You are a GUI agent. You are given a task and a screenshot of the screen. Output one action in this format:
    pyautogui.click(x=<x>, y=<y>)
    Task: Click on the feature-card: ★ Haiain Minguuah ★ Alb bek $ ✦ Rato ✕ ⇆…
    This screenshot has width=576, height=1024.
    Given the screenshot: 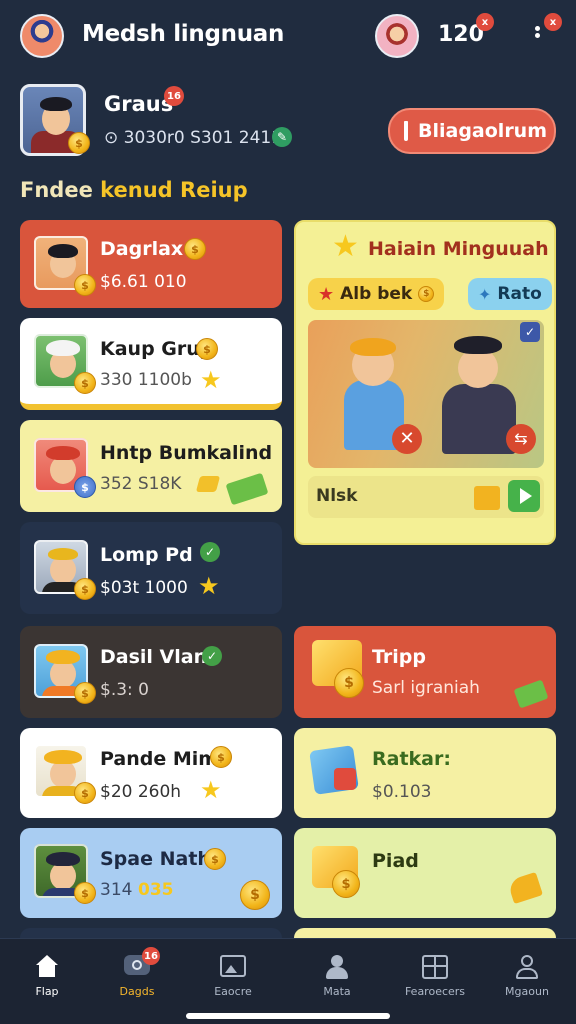 What is the action you would take?
    pyautogui.click(x=425, y=382)
    